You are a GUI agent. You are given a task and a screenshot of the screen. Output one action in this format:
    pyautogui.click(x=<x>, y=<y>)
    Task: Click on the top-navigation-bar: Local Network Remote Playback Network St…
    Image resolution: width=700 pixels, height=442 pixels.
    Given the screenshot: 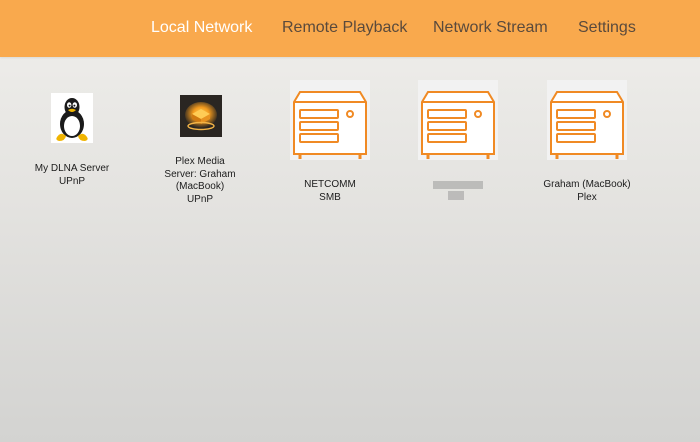 What is the action you would take?
    pyautogui.click(x=350, y=28)
    